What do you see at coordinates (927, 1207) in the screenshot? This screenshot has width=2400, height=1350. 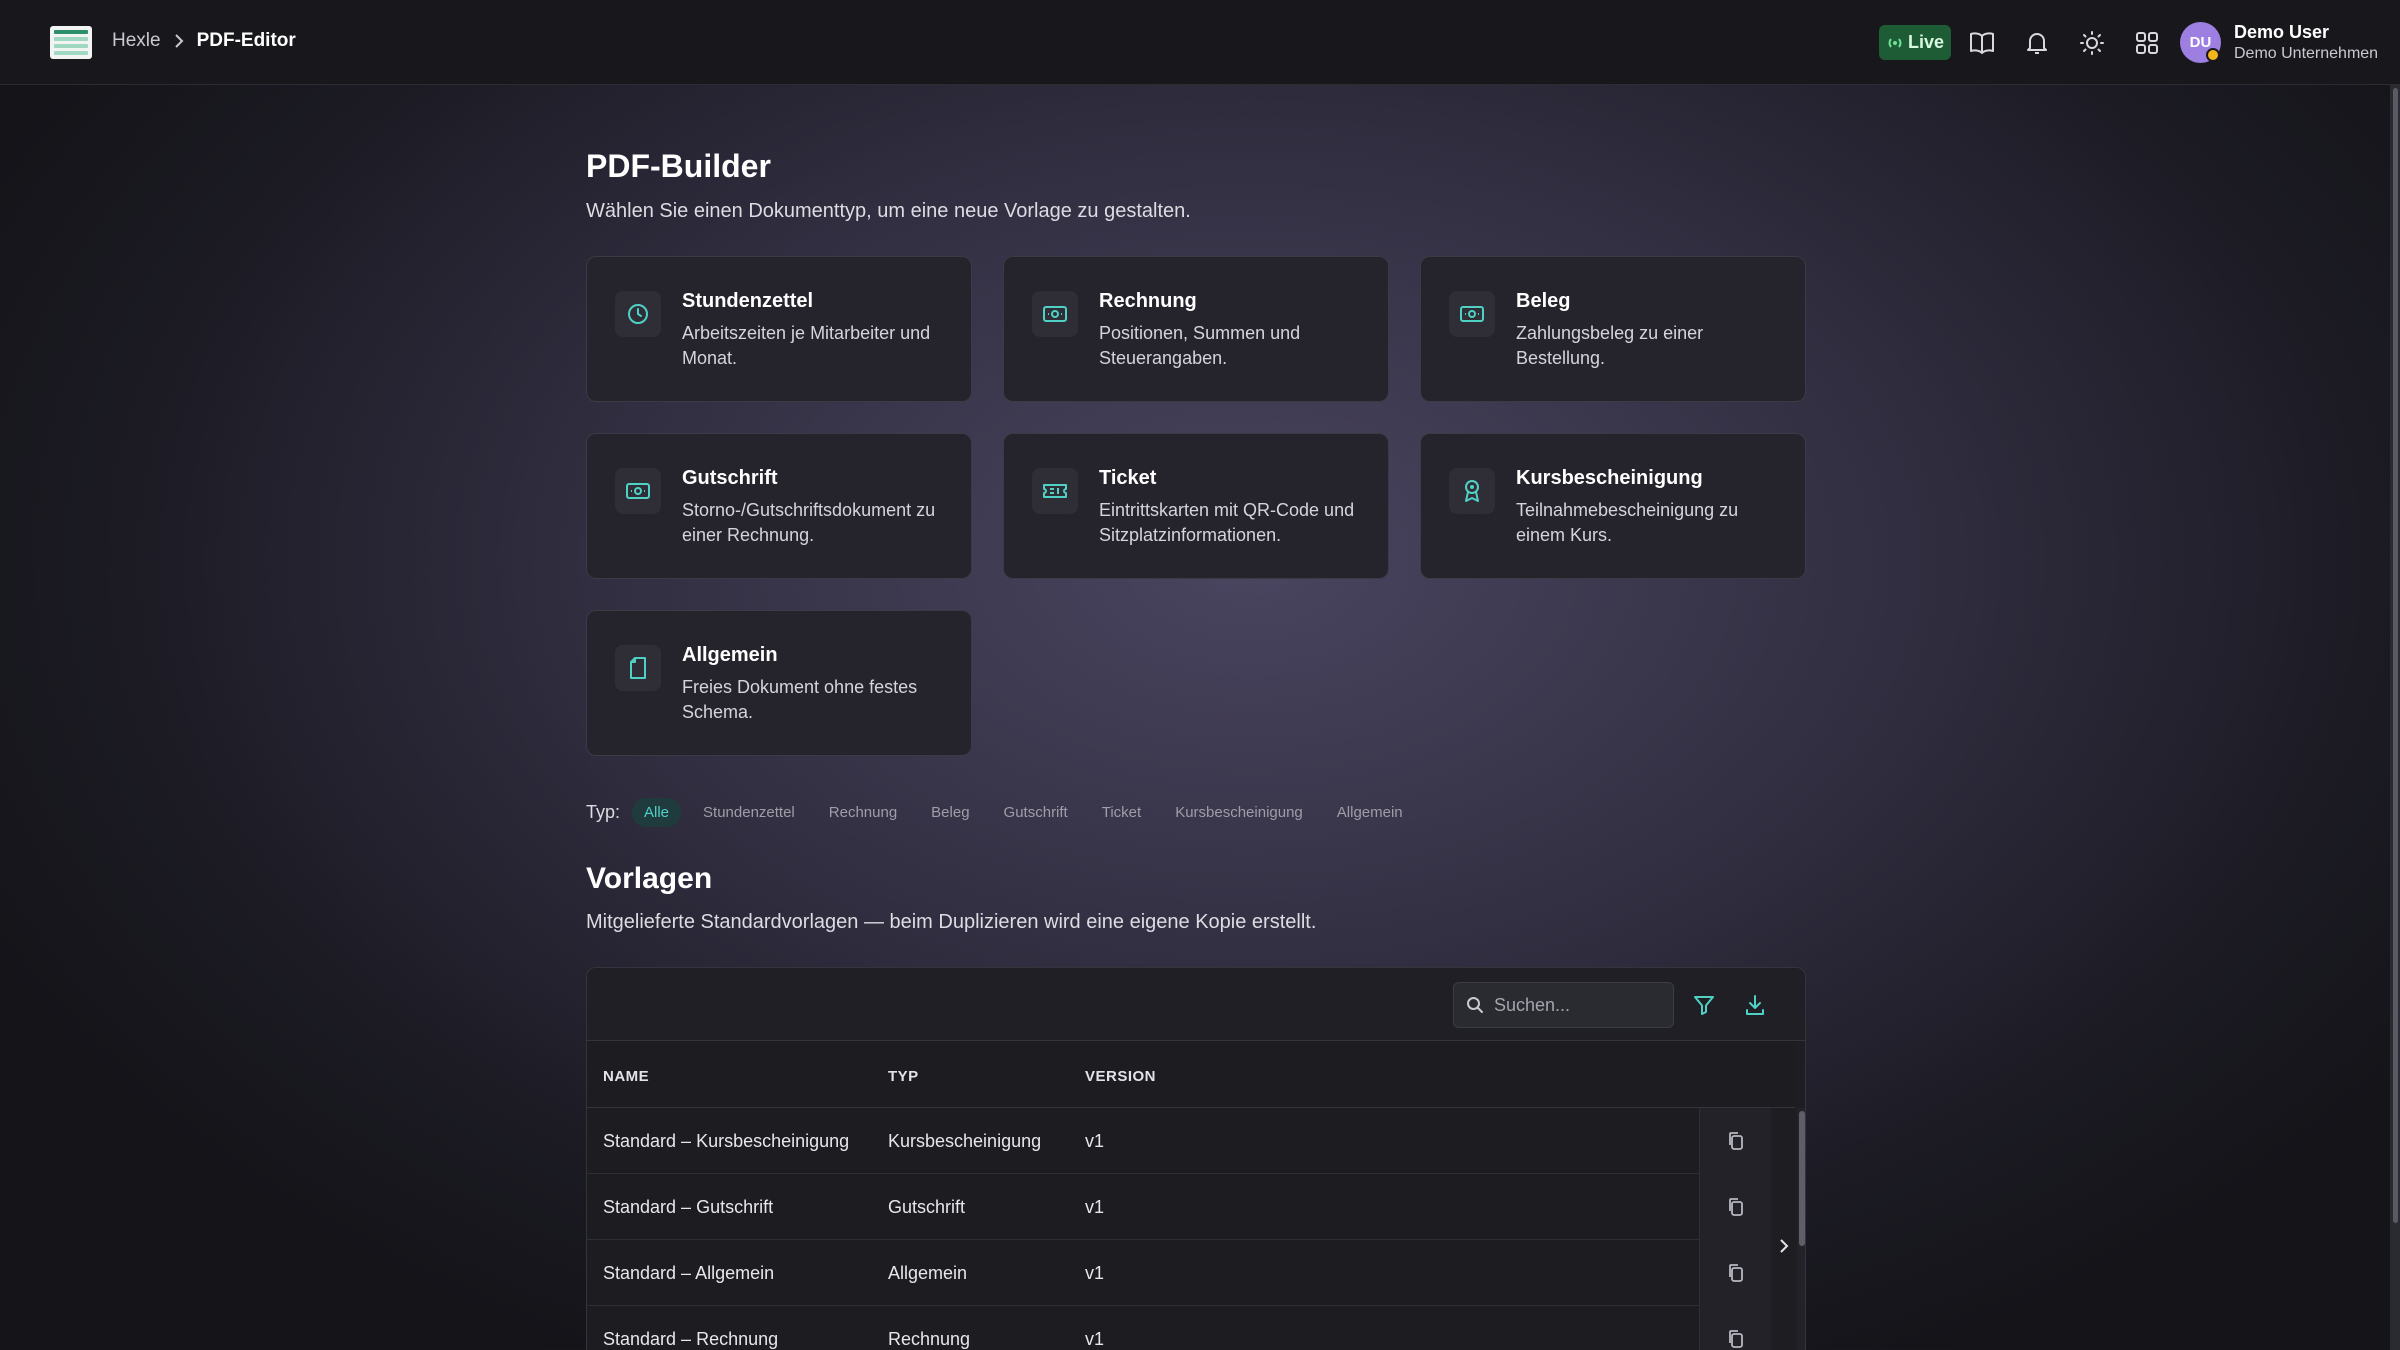 I see `row-type: Gutschrift` at bounding box center [927, 1207].